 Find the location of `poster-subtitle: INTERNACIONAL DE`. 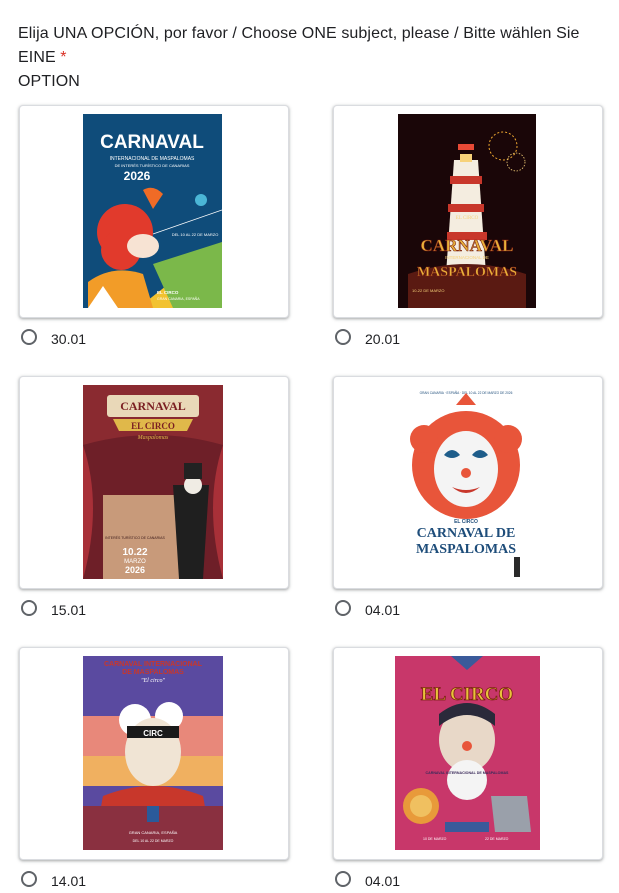

poster-subtitle: INTERNACIONAL DE is located at coordinates (467, 257).